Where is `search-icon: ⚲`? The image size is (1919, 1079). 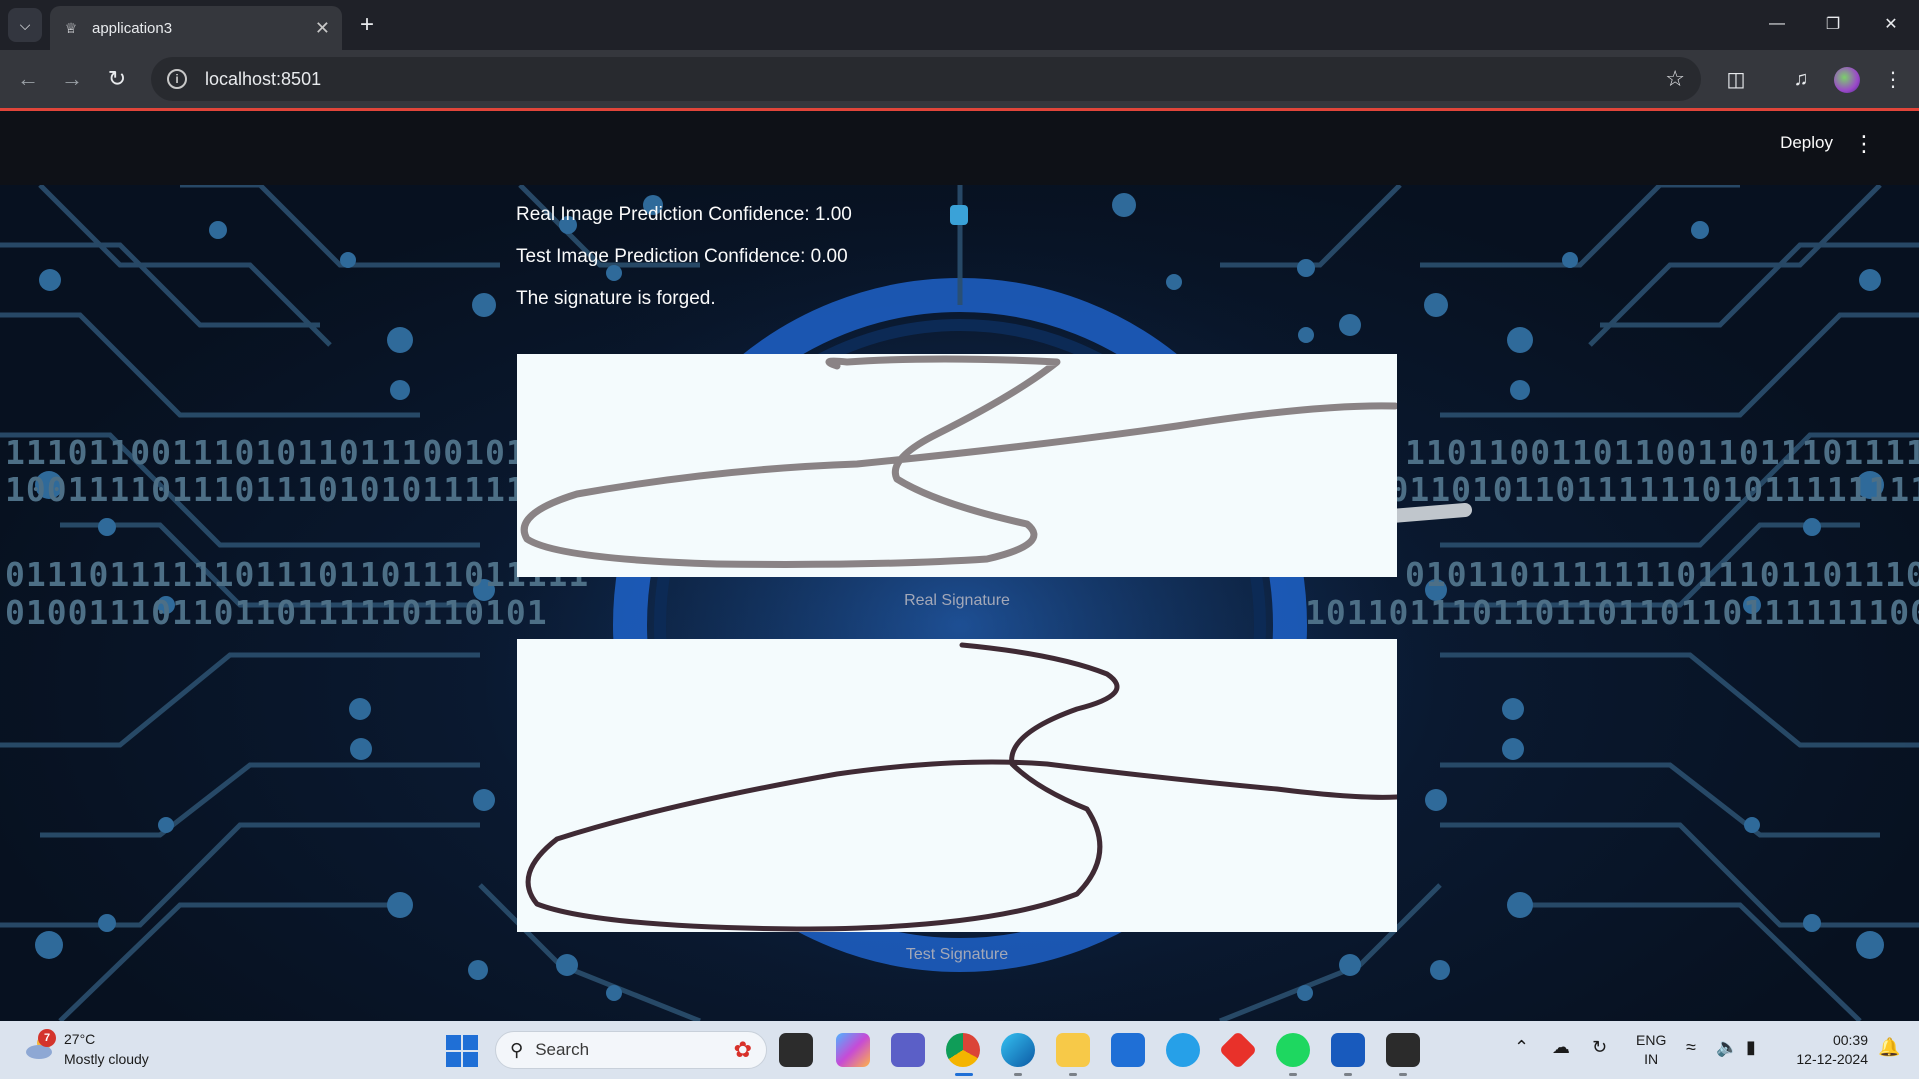 search-icon: ⚲ is located at coordinates (517, 1049).